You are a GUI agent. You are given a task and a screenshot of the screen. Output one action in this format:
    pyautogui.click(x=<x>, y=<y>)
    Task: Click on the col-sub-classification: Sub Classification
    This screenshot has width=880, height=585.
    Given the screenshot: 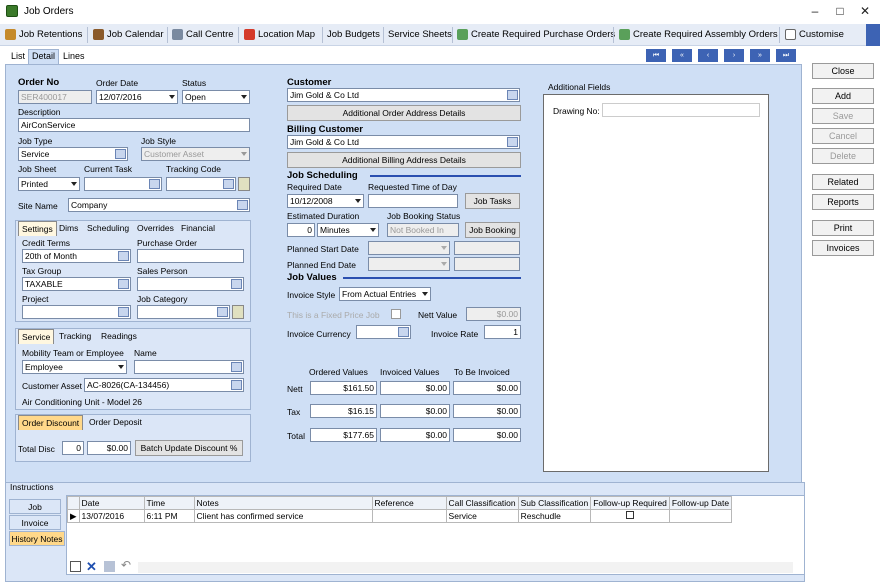 What is the action you would take?
    pyautogui.click(x=554, y=503)
    